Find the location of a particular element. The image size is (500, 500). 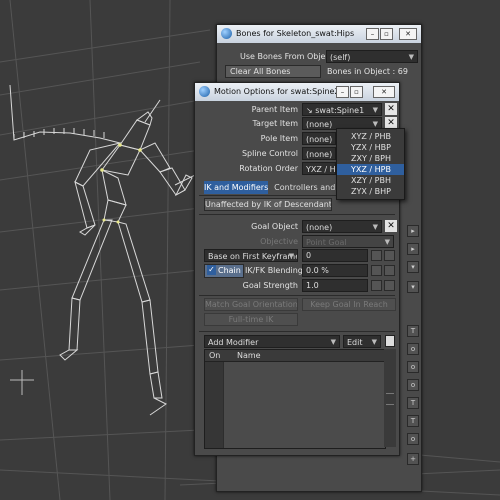

goal-strength-label: Goal Strength is located at coordinates (270, 285).